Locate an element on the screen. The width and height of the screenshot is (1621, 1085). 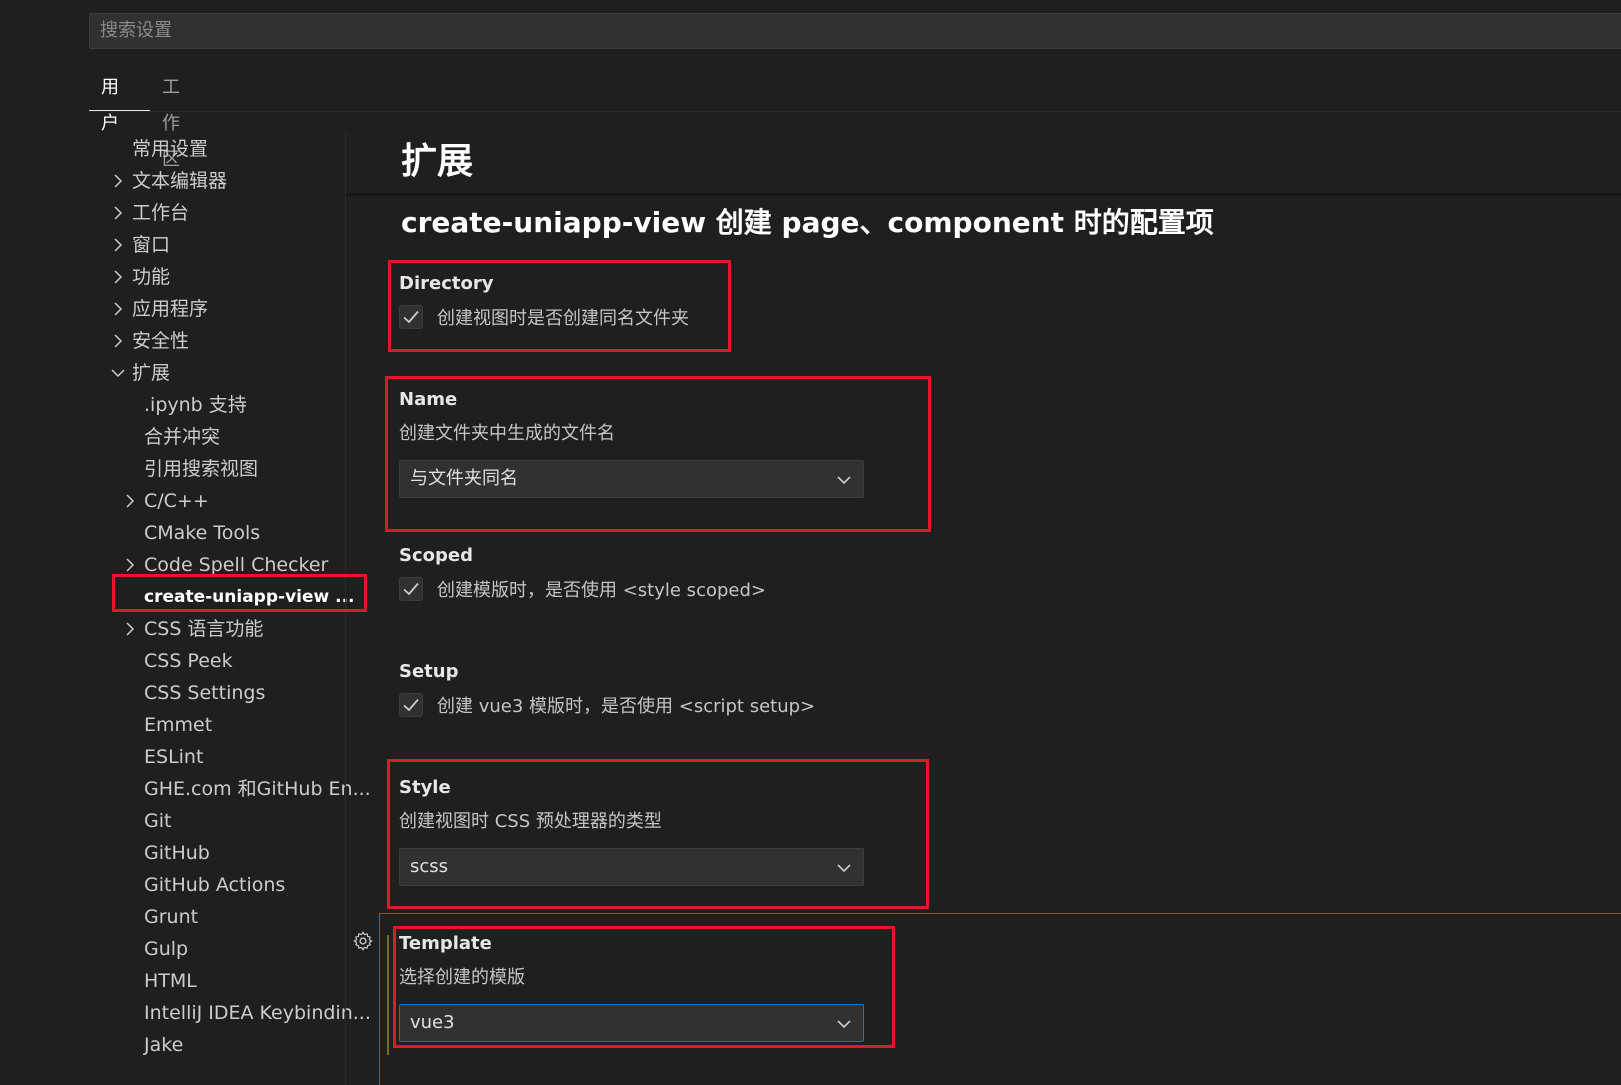
toc-item: GitHub Actions is located at coordinates (223, 885).